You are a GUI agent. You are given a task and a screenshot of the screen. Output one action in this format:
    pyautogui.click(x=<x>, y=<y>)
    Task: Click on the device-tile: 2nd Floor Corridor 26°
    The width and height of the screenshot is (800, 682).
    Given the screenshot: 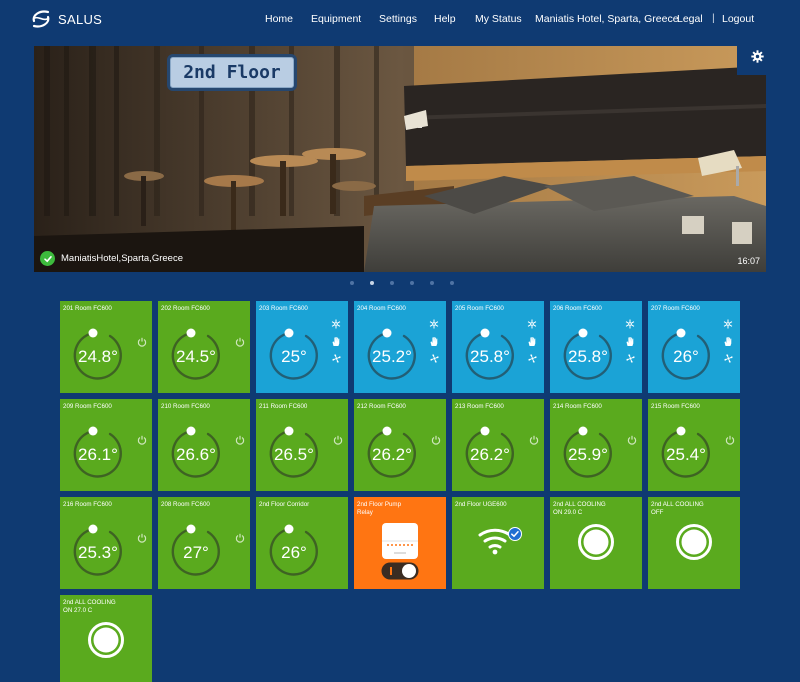 What is the action you would take?
    pyautogui.click(x=302, y=543)
    